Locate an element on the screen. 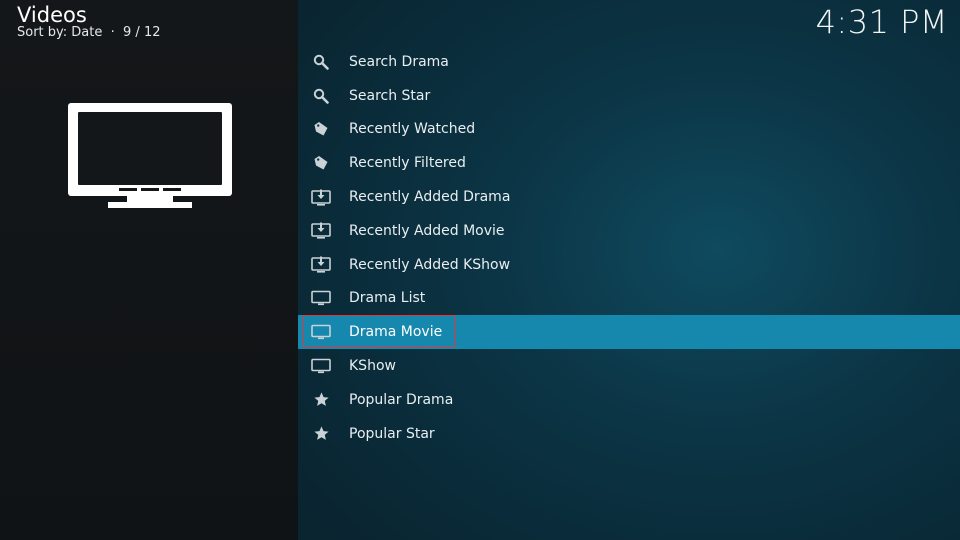 The image size is (960, 540). menu-item-label: Recently Added Movie is located at coordinates (427, 230).